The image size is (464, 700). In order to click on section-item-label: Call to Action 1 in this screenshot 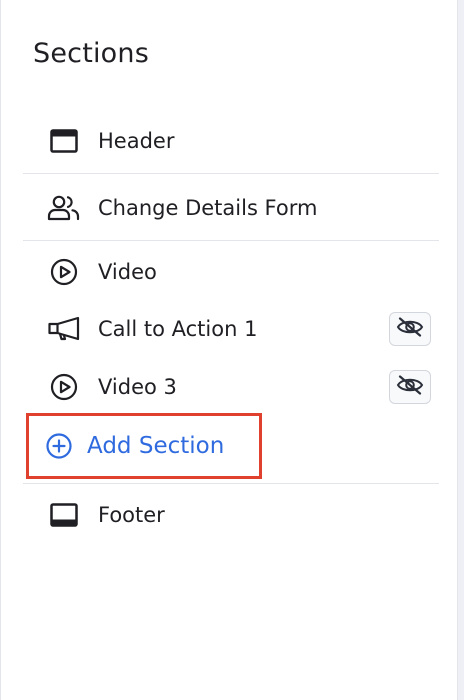, I will do `click(178, 329)`.